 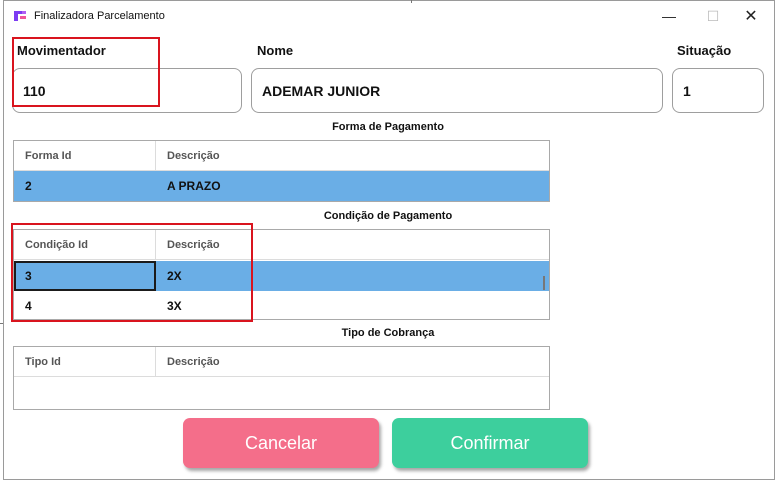 What do you see at coordinates (127, 90) in the screenshot?
I see `movimentador-field: 110` at bounding box center [127, 90].